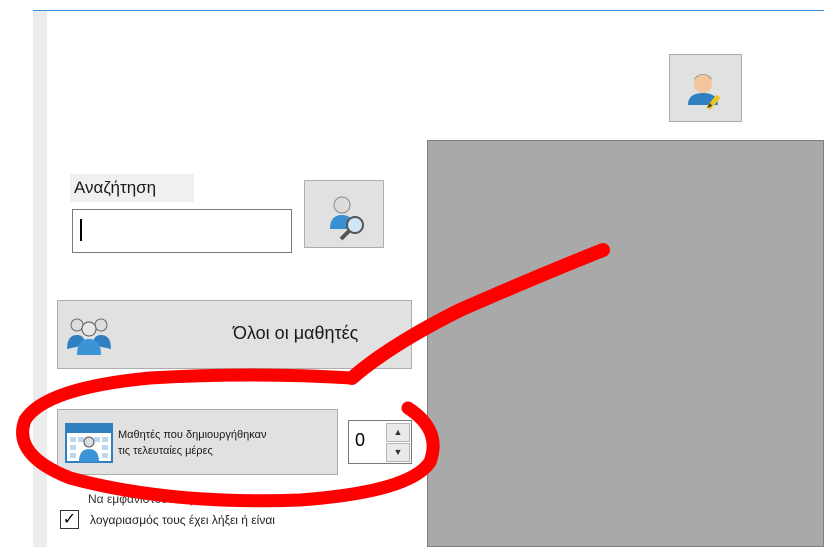 The height and width of the screenshot is (547, 824). I want to click on spinner-up-button: ▲, so click(398, 432).